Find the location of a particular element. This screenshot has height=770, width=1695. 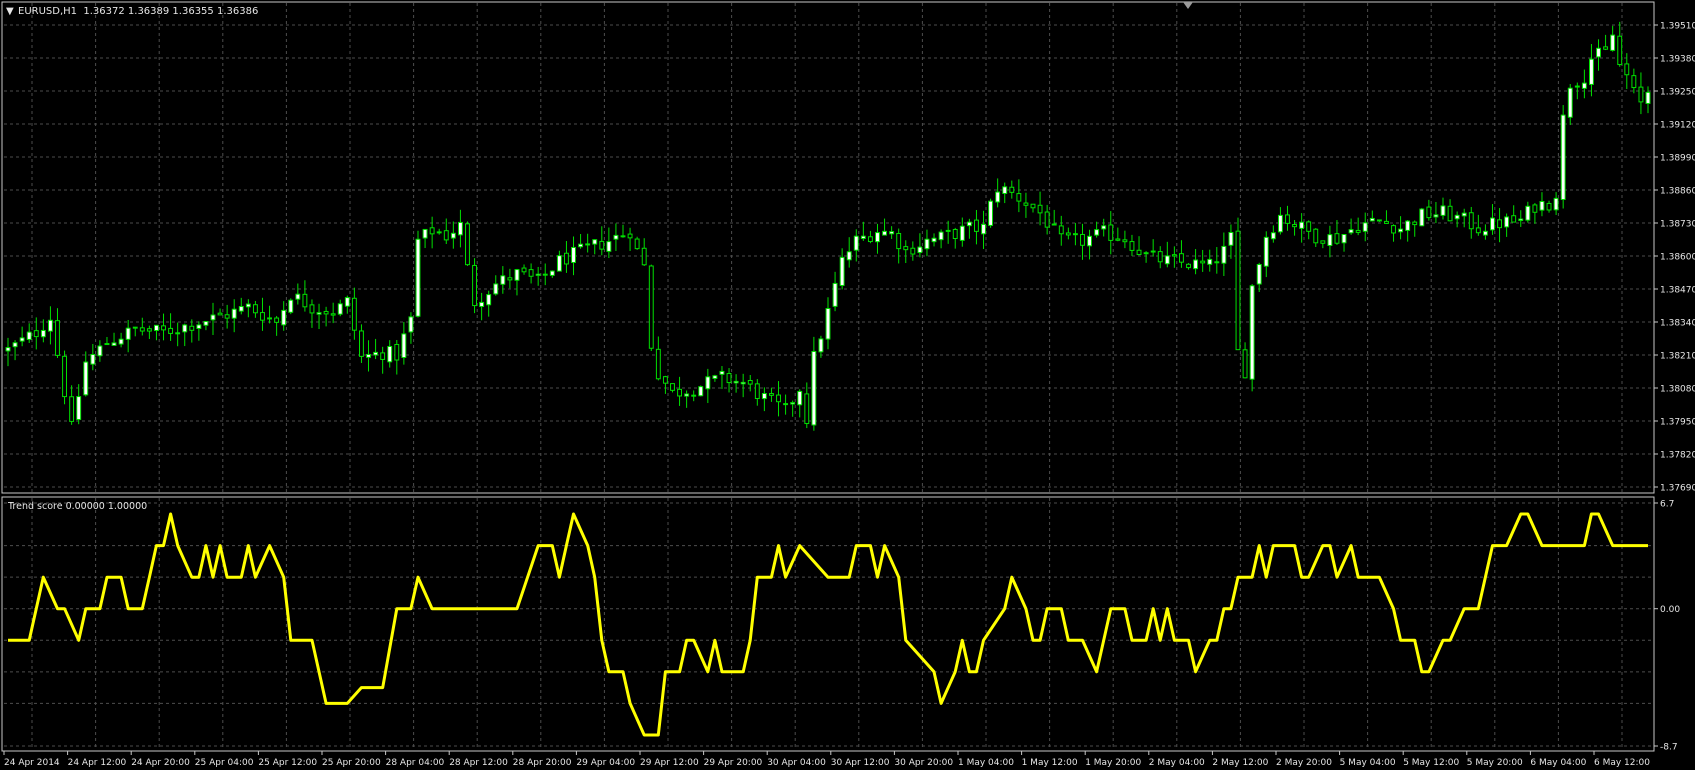

time-tick-label: 2 May 12:00 is located at coordinates (1240, 763).